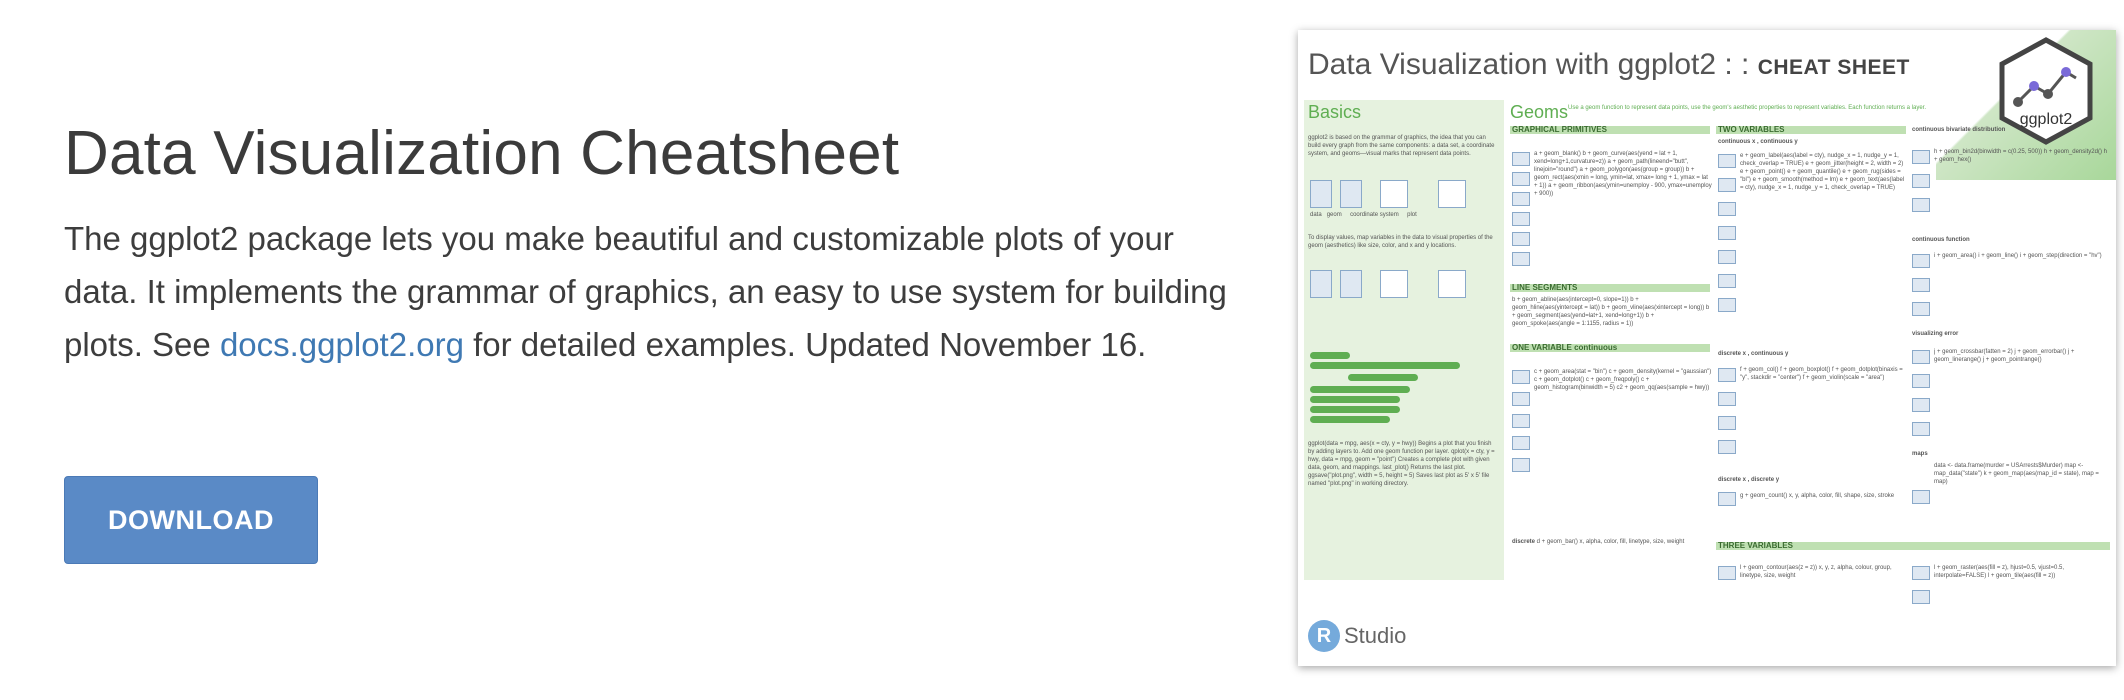 The width and height of the screenshot is (2124, 700). Describe the element at coordinates (1351, 194) in the screenshot. I see `geom-icon` at that location.